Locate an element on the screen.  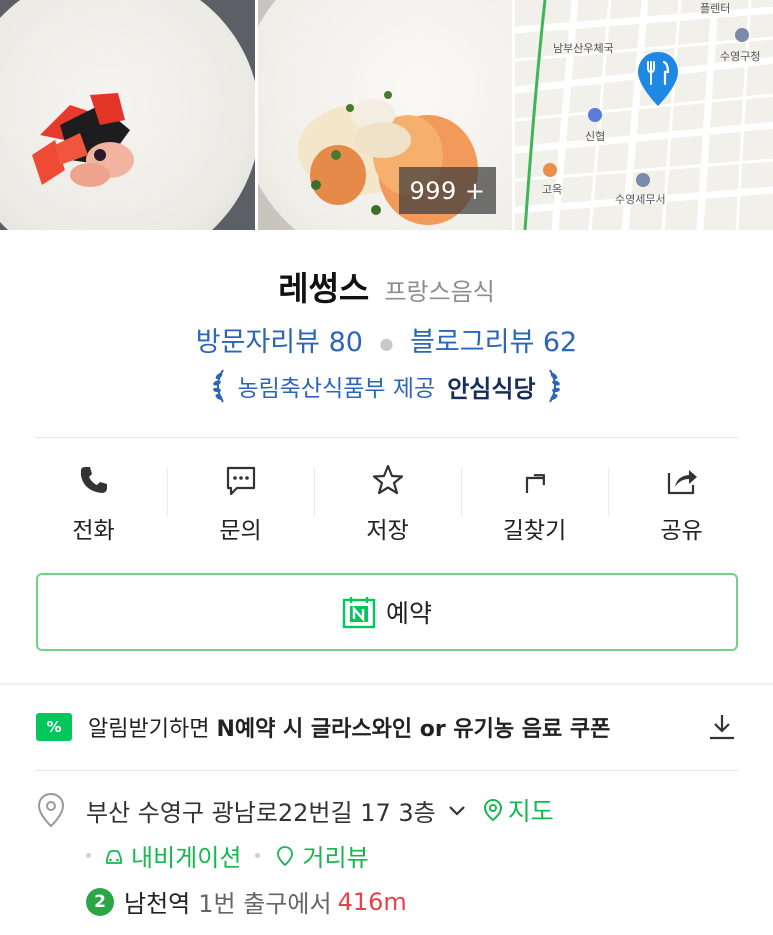
navigation-links: 내비게이션 거리뷰 is located at coordinates (227, 855).